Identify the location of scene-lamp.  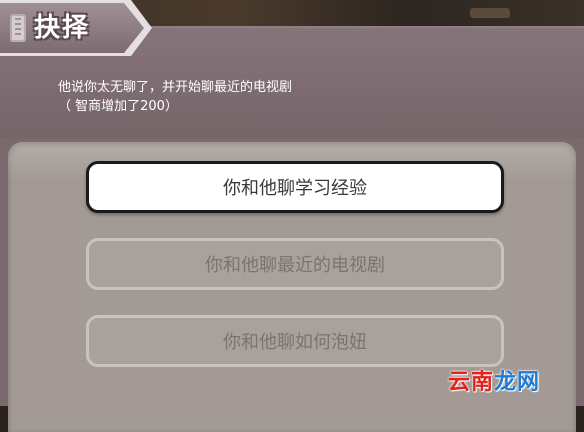
(490, 13).